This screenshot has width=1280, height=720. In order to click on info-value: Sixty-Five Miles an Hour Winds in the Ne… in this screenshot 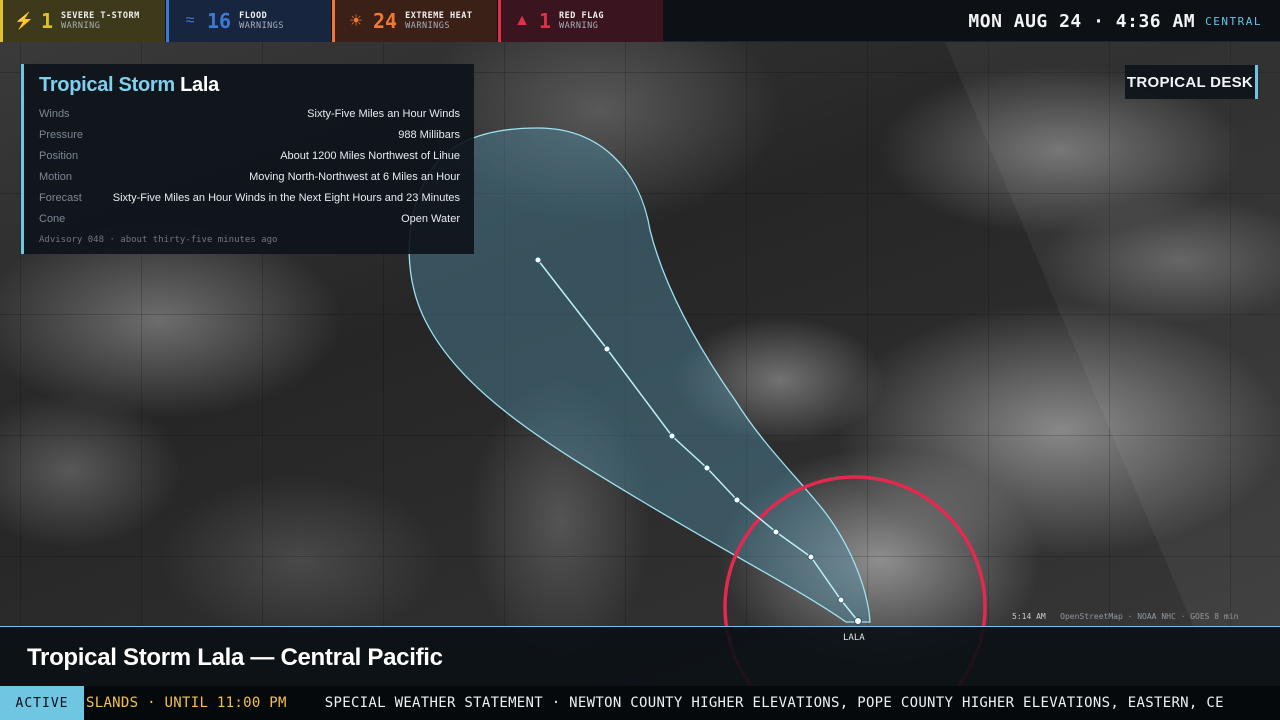, I will do `click(286, 197)`.